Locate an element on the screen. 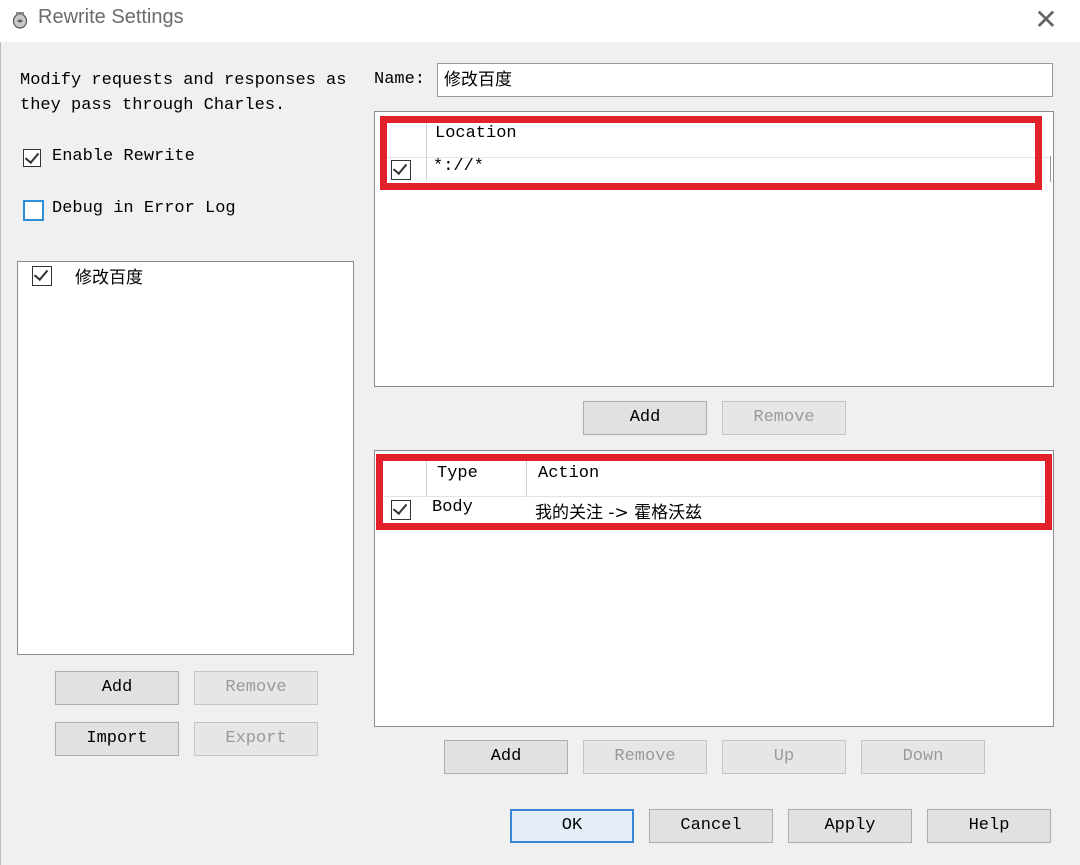  rule-highlight-box is located at coordinates (714, 492).